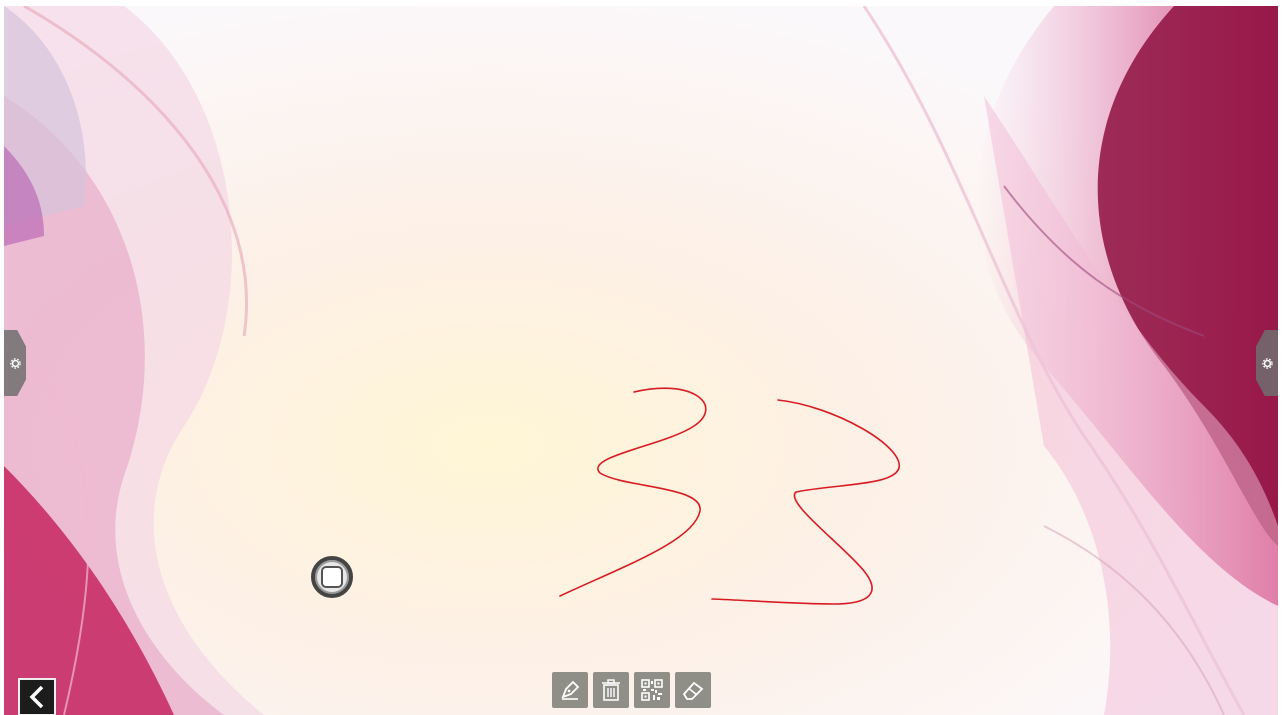 Image resolution: width=1282 pixels, height=715 pixels. I want to click on eraser-icon, so click(693, 690).